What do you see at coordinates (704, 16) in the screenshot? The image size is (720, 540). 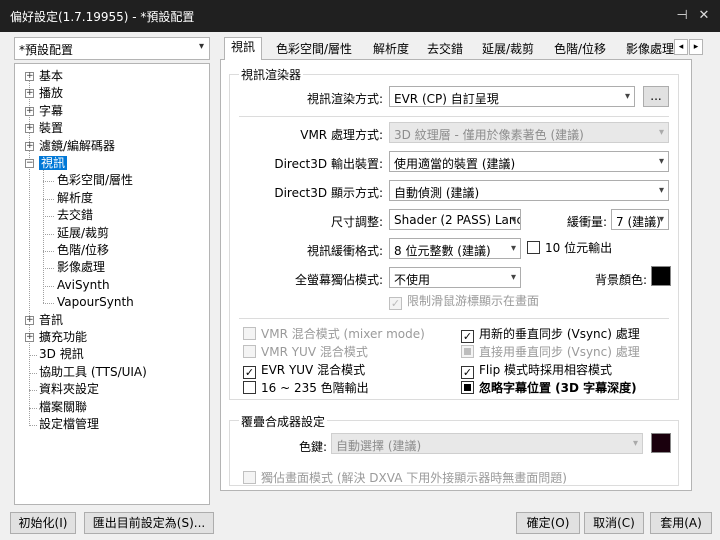 I see `close-icon: ✕` at bounding box center [704, 16].